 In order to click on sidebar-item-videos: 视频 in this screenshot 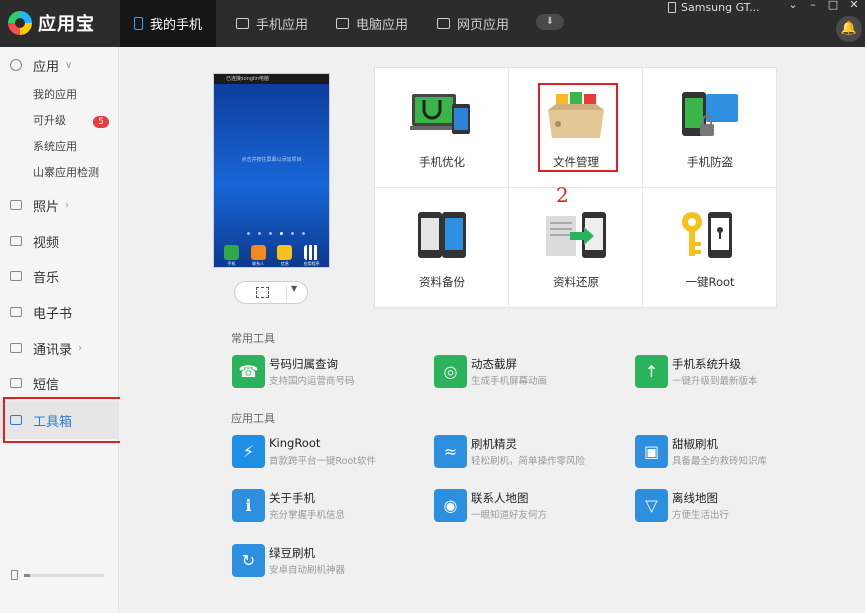, I will do `click(59, 241)`.